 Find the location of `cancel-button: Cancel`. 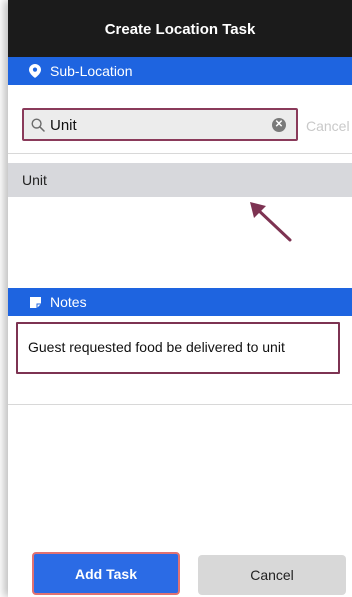

cancel-button: Cancel is located at coordinates (272, 575).